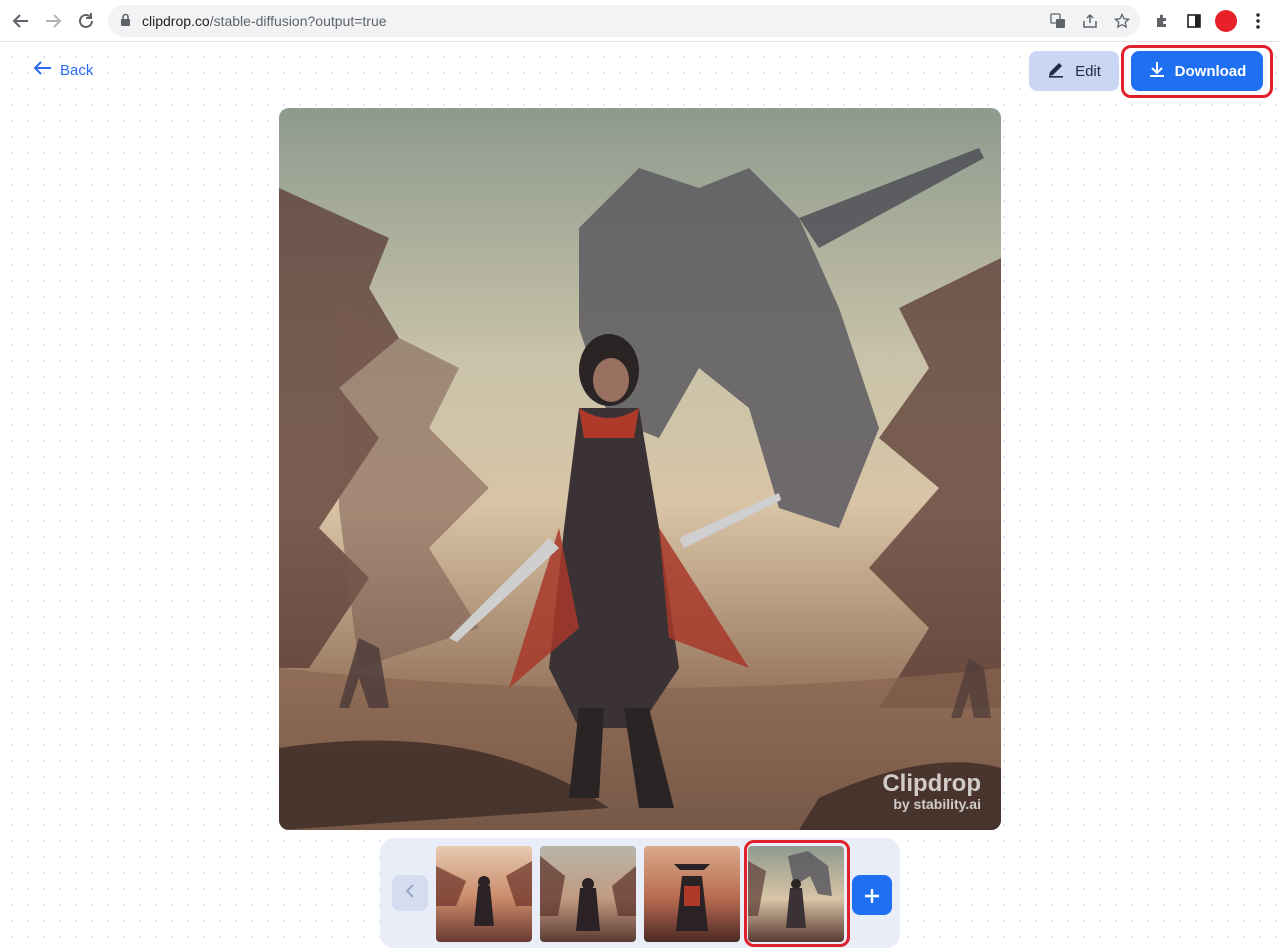 This screenshot has height=949, width=1280. I want to click on url-path: /stable-diffusion?output=true, so click(298, 21).